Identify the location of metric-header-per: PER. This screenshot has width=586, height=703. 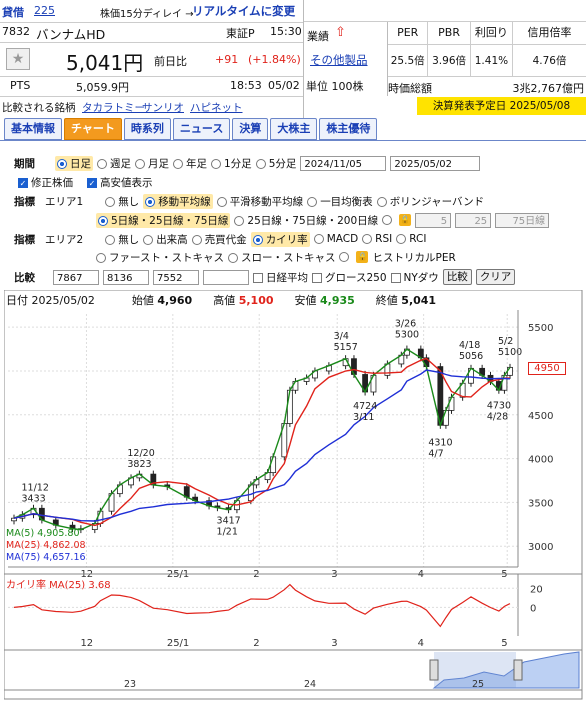
(408, 33).